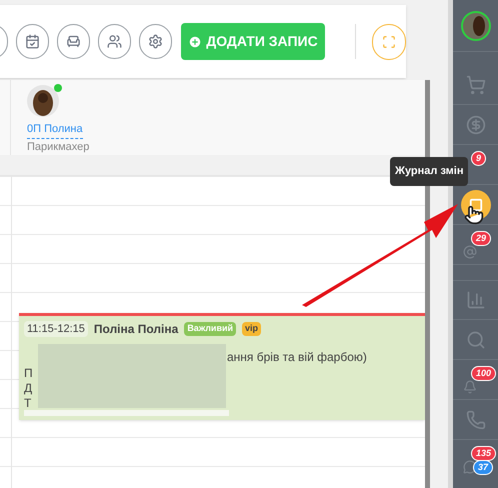  I want to click on avatar-icon, so click(43, 101).